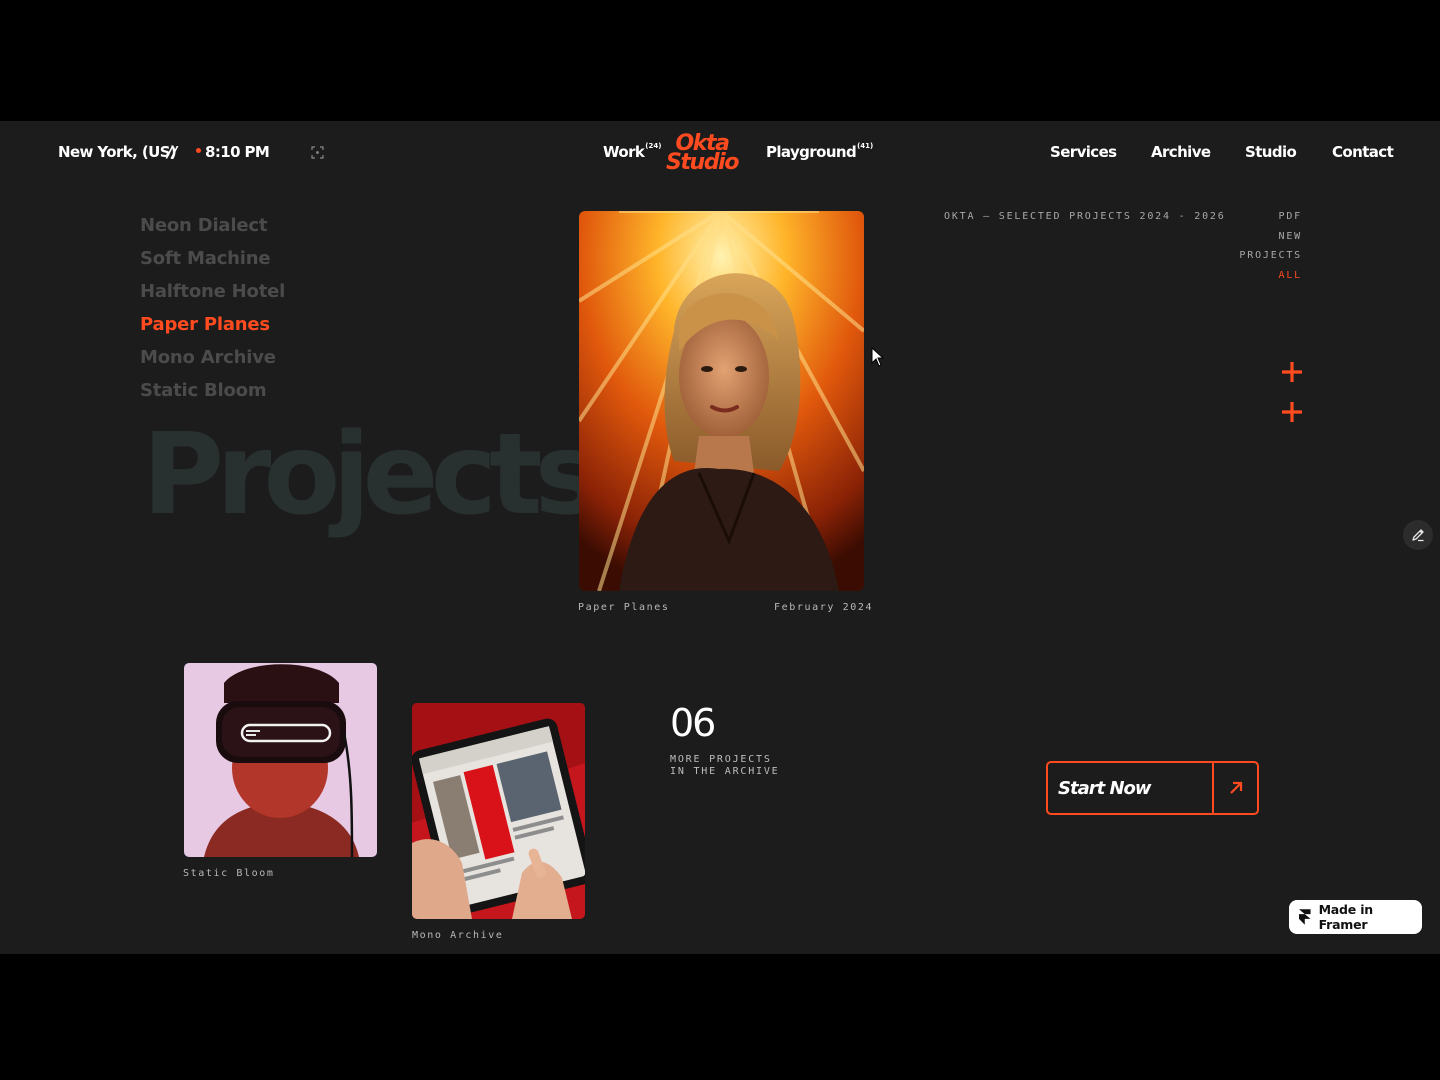 The image size is (1440, 1080). Describe the element at coordinates (1083, 152) in the screenshot. I see `nav-services: Services` at that location.